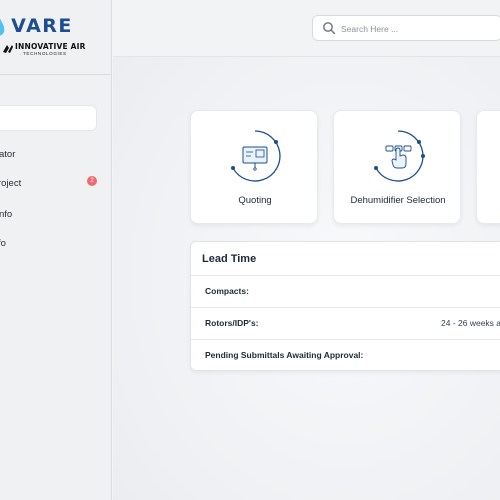 This screenshot has height=500, width=500. What do you see at coordinates (399, 156) in the screenshot?
I see `touch-keypad-icon` at bounding box center [399, 156].